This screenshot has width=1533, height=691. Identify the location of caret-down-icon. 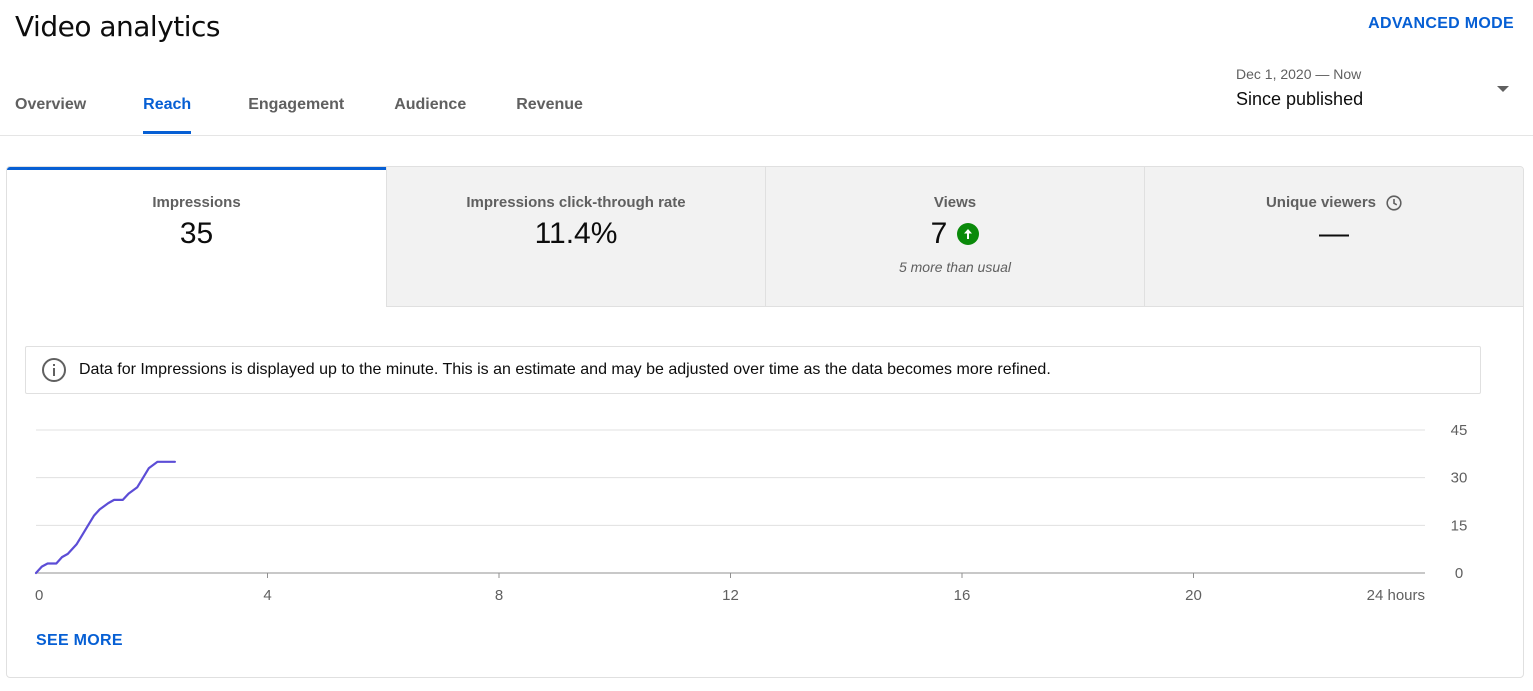
(1503, 89).